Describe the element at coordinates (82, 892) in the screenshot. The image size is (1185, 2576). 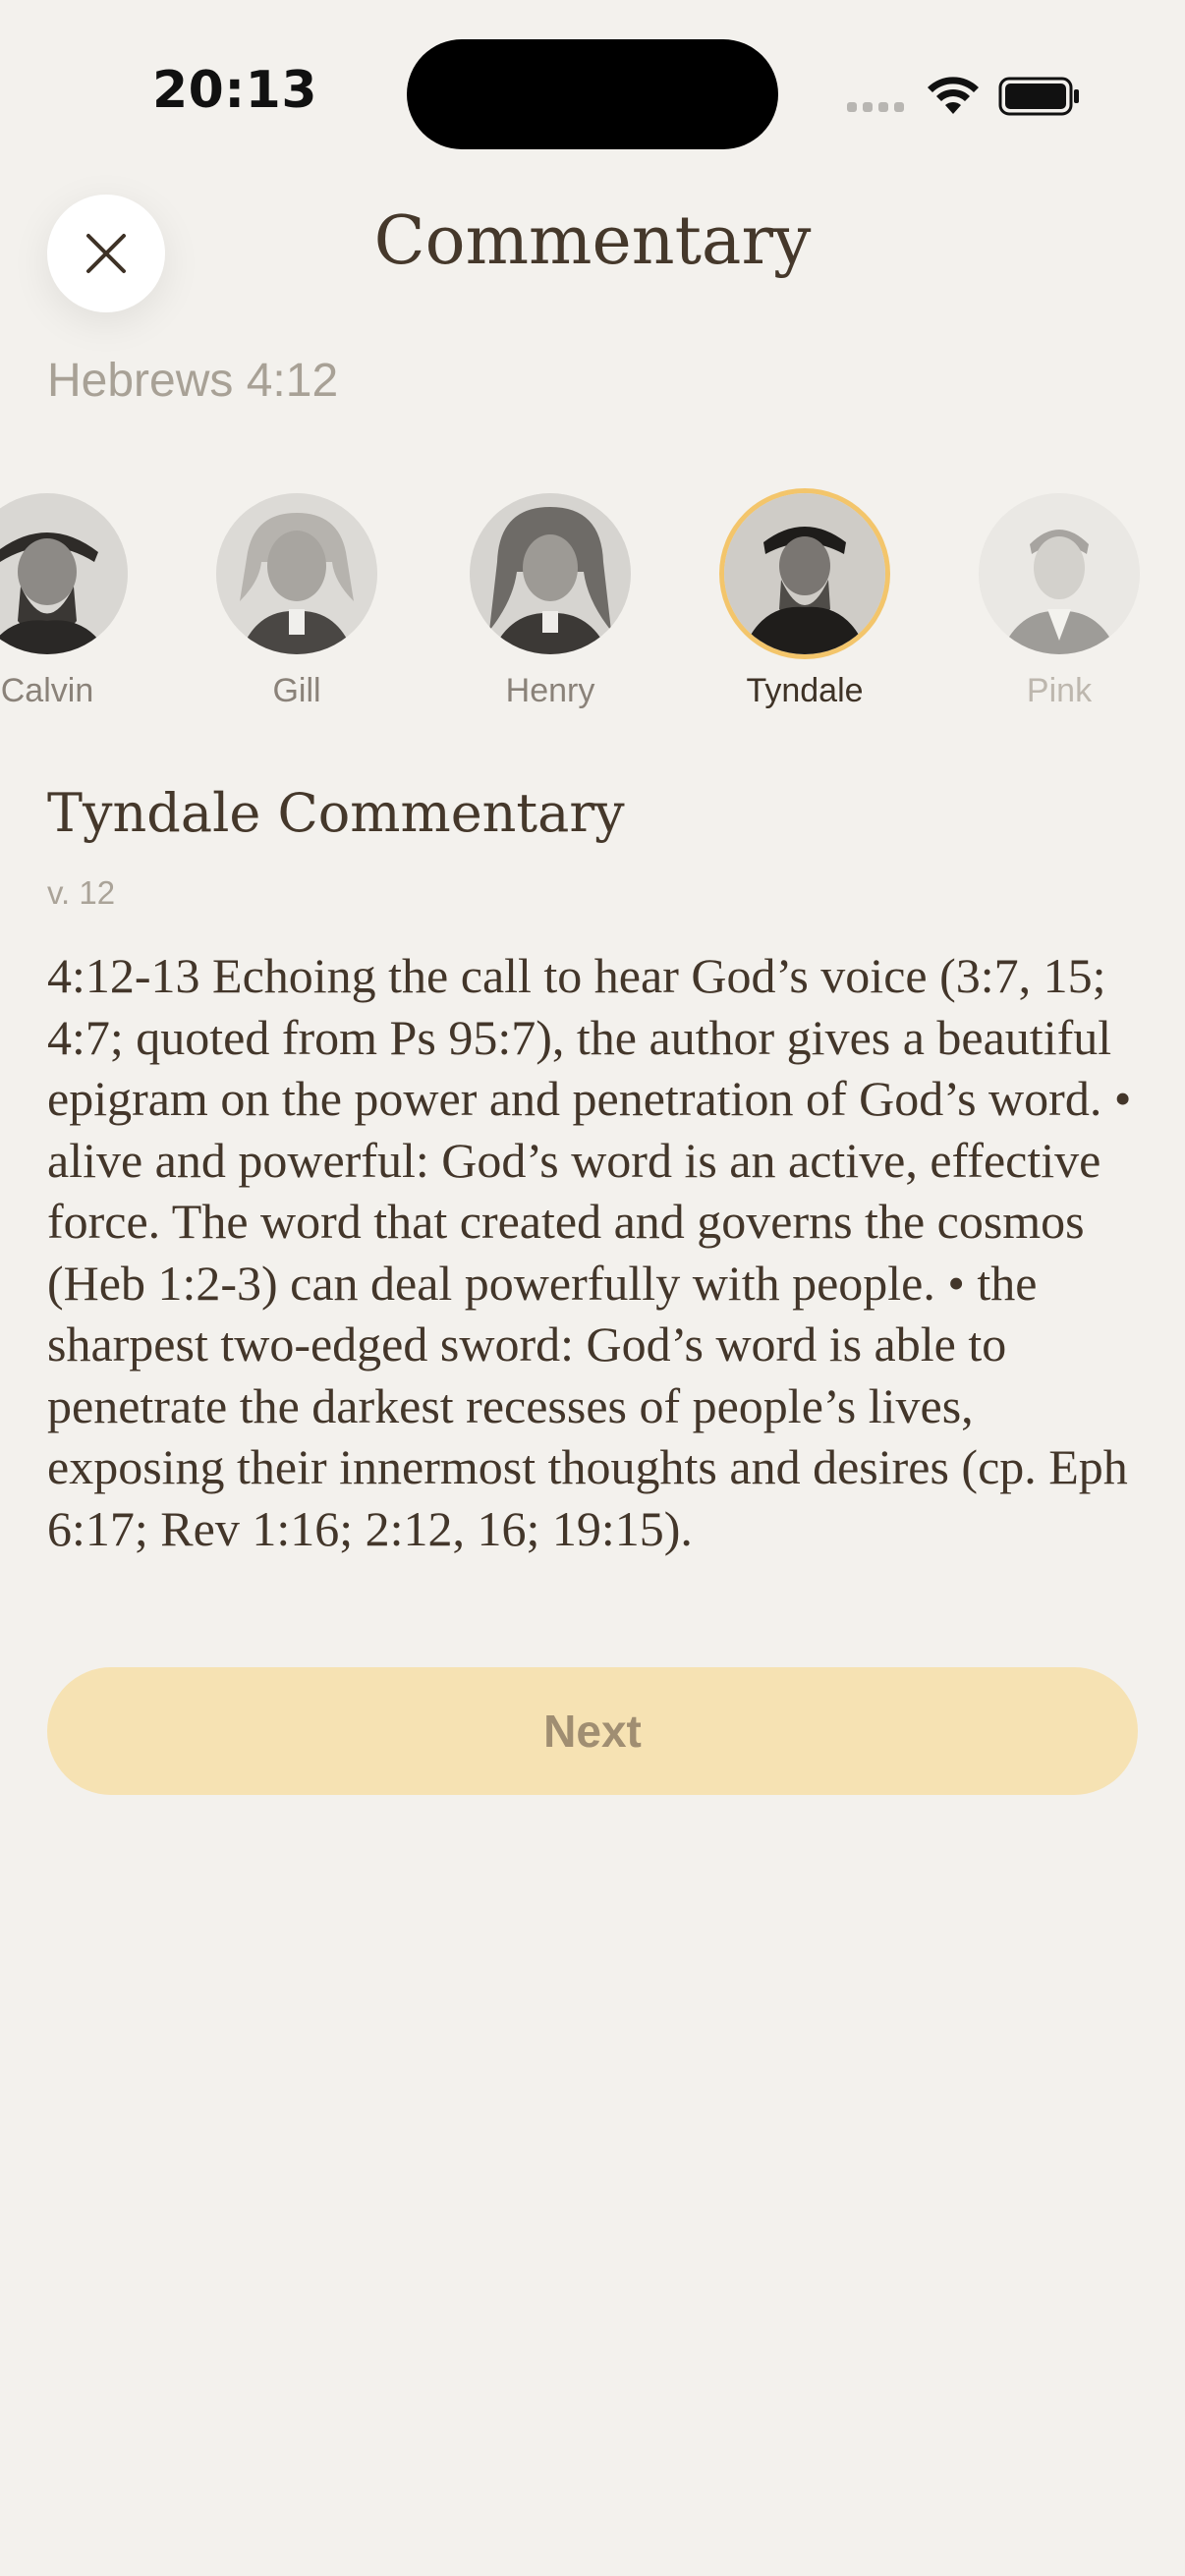
I see `commentary-verse-label: v. 12` at that location.